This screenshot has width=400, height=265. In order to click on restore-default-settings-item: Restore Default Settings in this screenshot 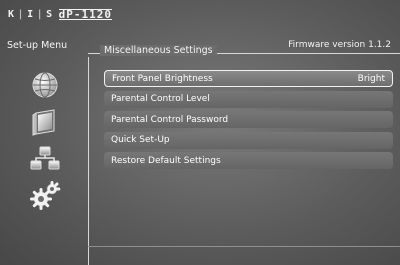, I will do `click(248, 160)`.